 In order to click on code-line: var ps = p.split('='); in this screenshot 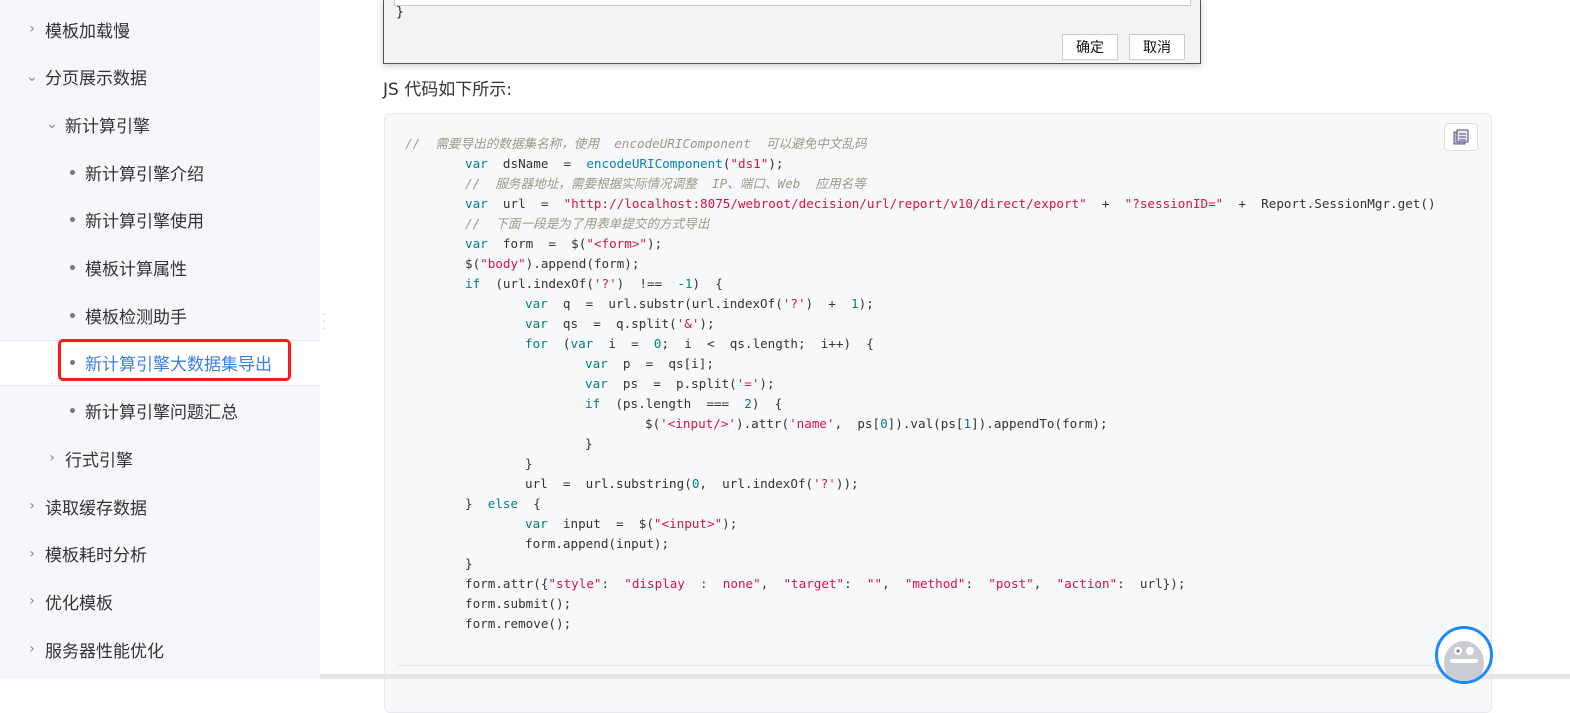, I will do `click(920, 384)`.